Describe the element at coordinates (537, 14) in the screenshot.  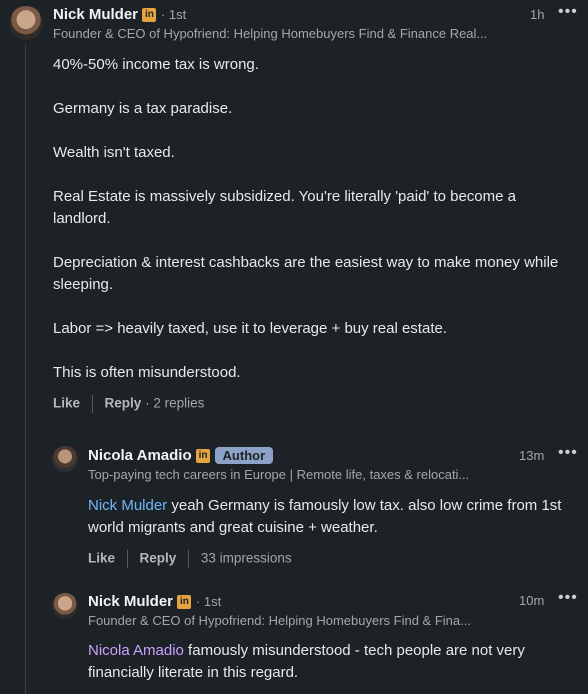
I see `comment-time: 1h` at that location.